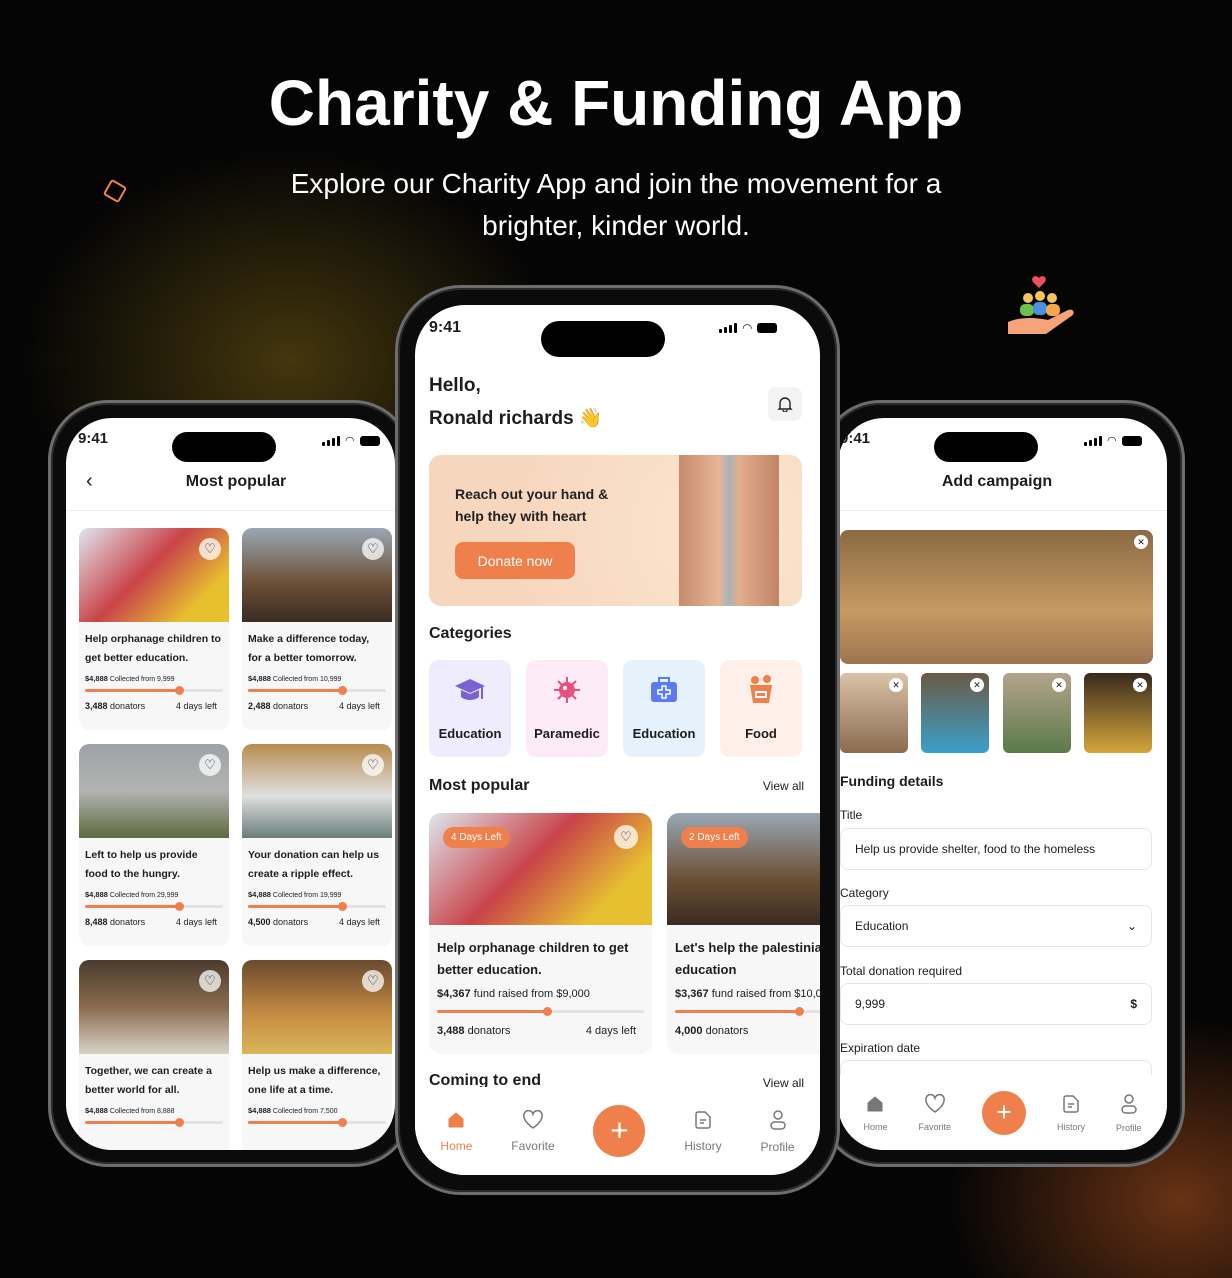 The width and height of the screenshot is (1232, 1278). I want to click on user-name: Ronald richards 👋, so click(516, 418).